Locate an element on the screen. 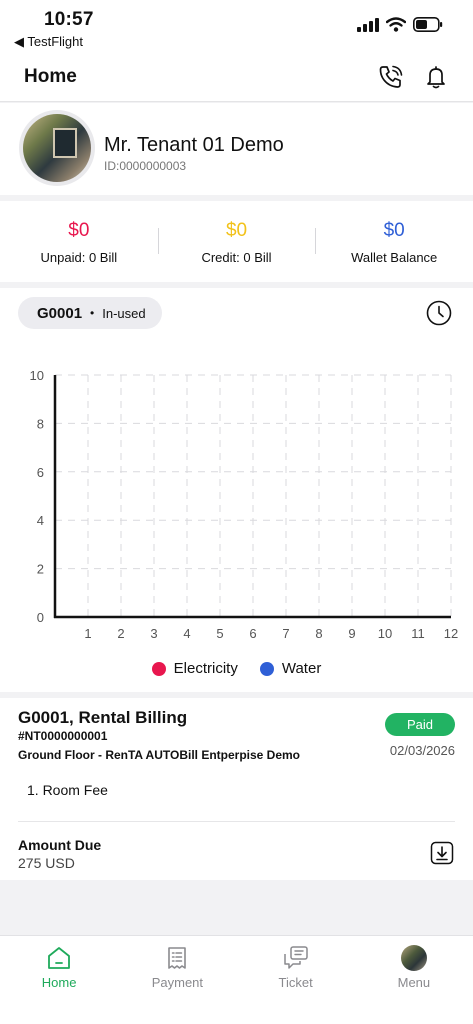 This screenshot has width=473, height=1024. bill-number: #NT0000000001 is located at coordinates (63, 736).